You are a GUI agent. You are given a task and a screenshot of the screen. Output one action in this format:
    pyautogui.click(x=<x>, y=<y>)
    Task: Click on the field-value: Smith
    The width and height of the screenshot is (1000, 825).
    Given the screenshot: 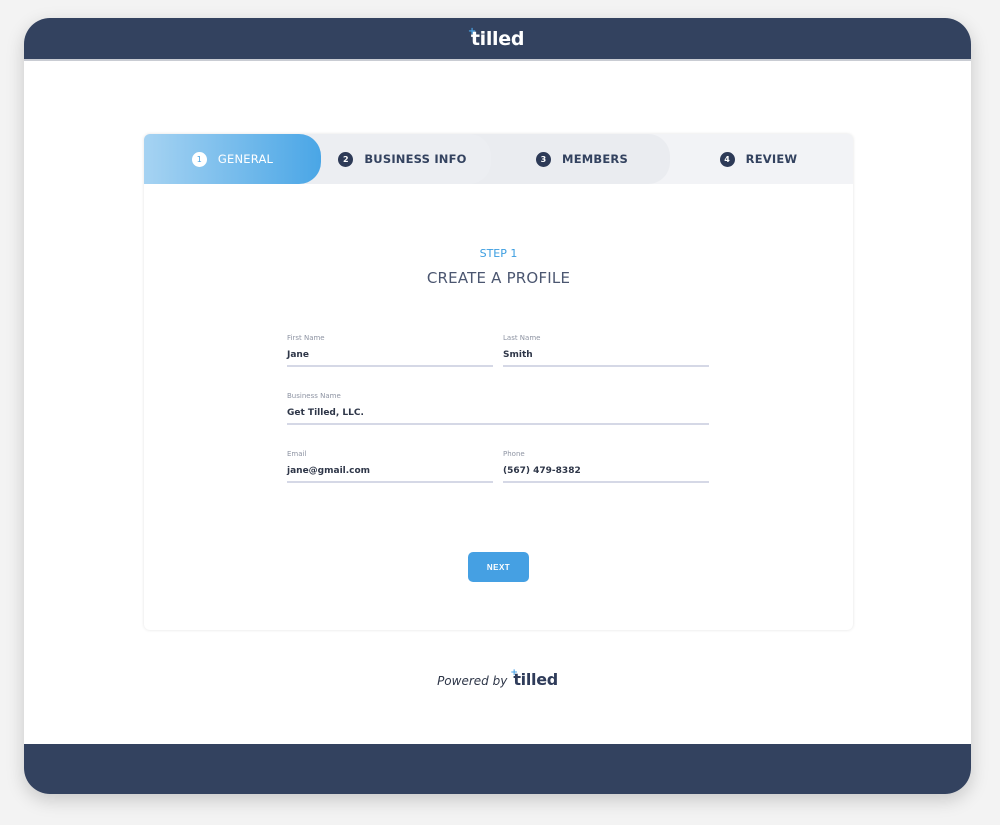 What is the action you would take?
    pyautogui.click(x=606, y=355)
    